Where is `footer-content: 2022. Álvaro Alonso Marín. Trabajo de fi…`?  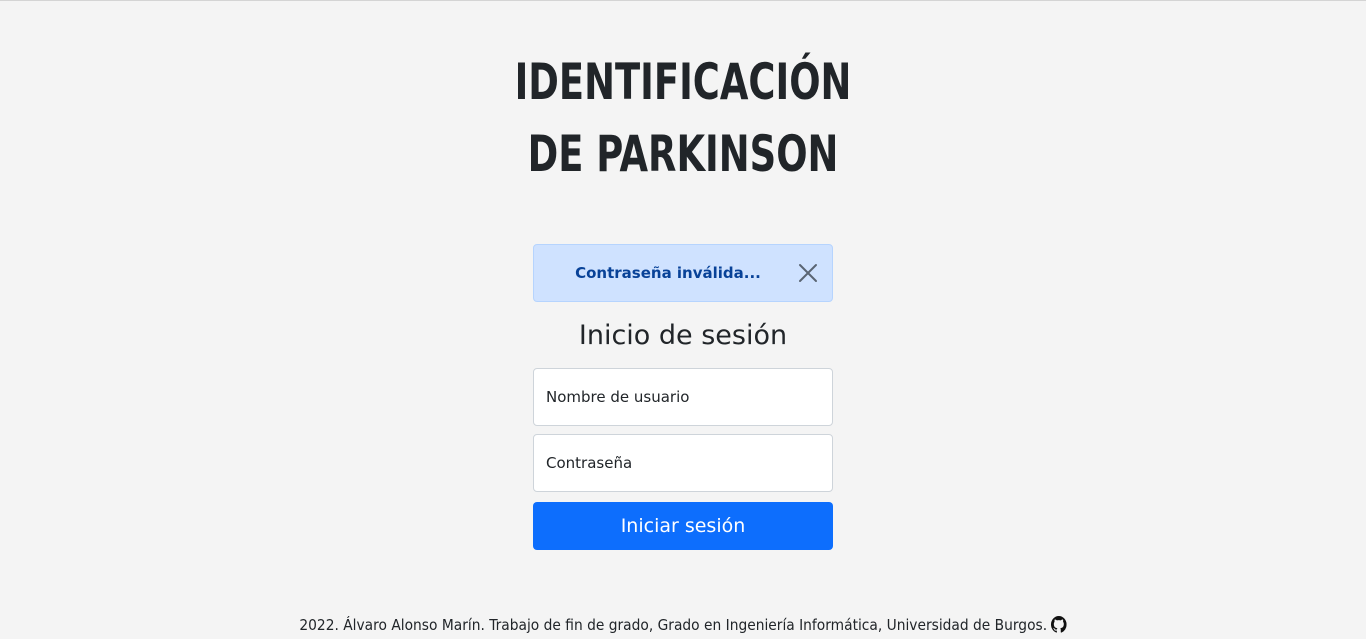 footer-content: 2022. Álvaro Alonso Marín. Trabajo de fi… is located at coordinates (683, 625).